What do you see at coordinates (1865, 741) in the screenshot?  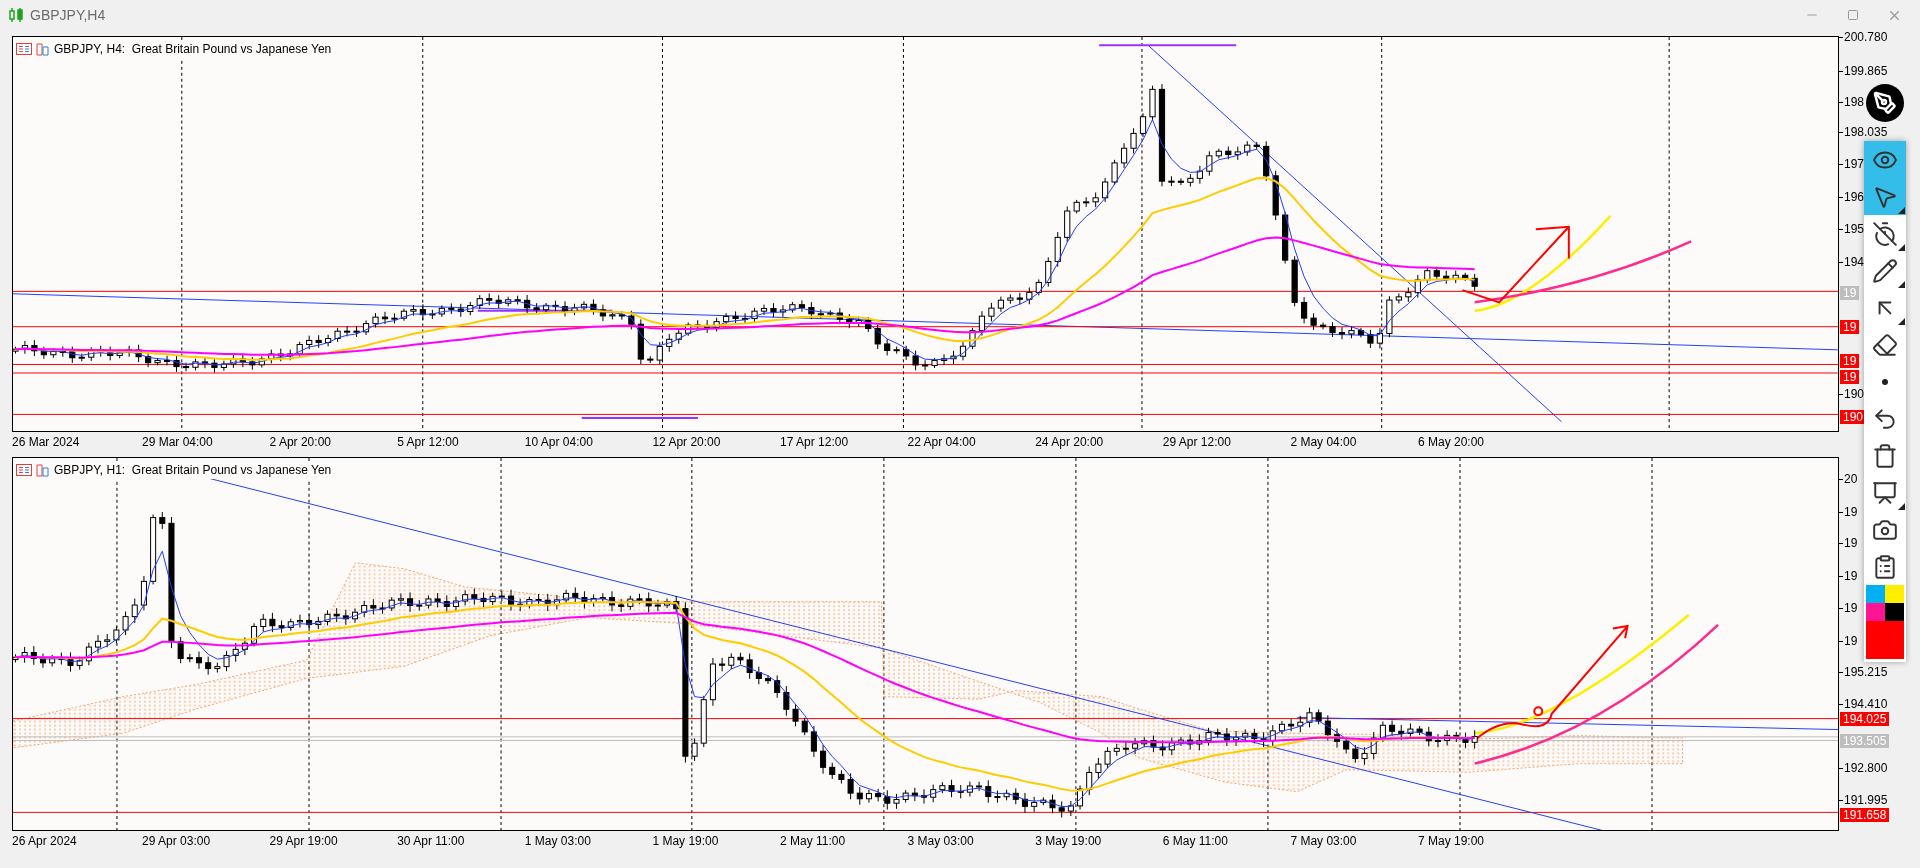 I see `price-marker-label: 193.505` at bounding box center [1865, 741].